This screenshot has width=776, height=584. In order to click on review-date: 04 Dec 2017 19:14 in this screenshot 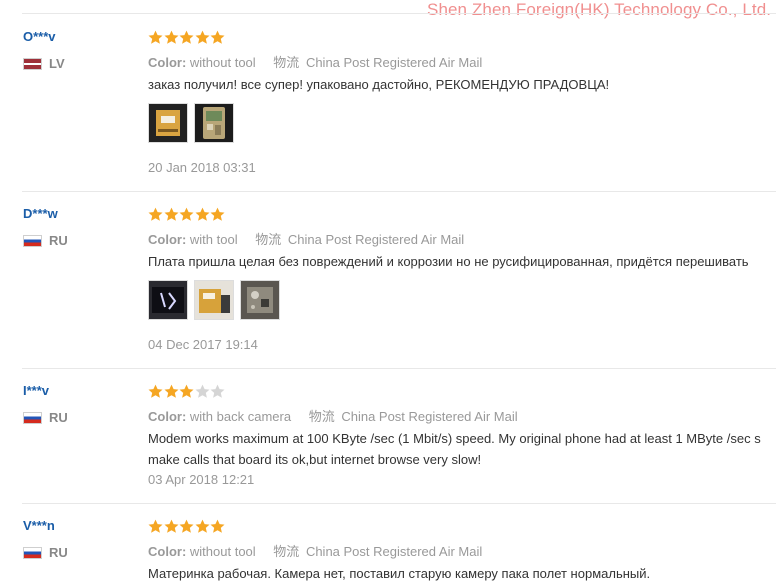, I will do `click(203, 344)`.